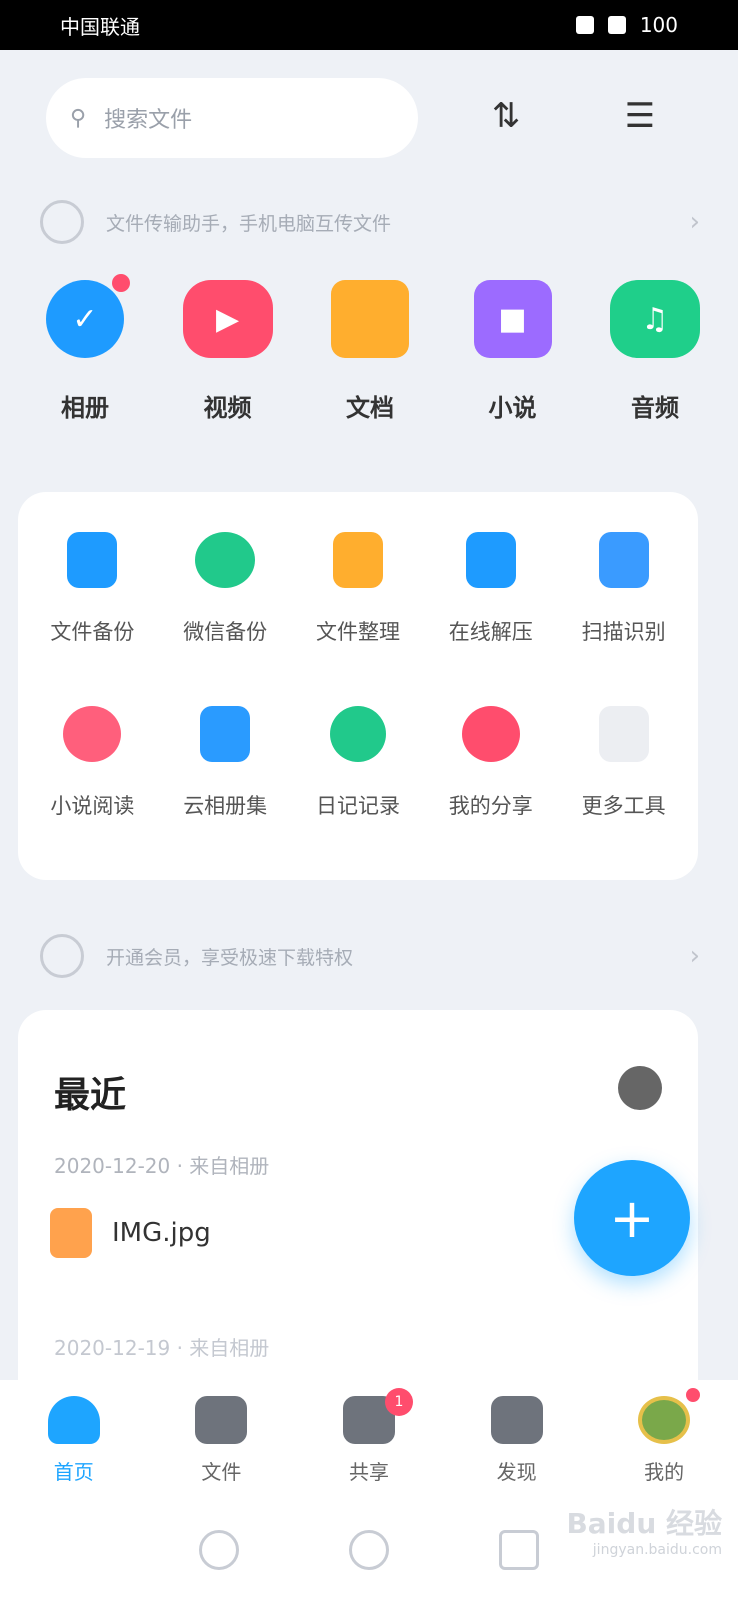 This screenshot has width=738, height=1600. Describe the element at coordinates (249, 223) in the screenshot. I see `notice-text: 文件传输助手，手机电脑互传文件` at that location.